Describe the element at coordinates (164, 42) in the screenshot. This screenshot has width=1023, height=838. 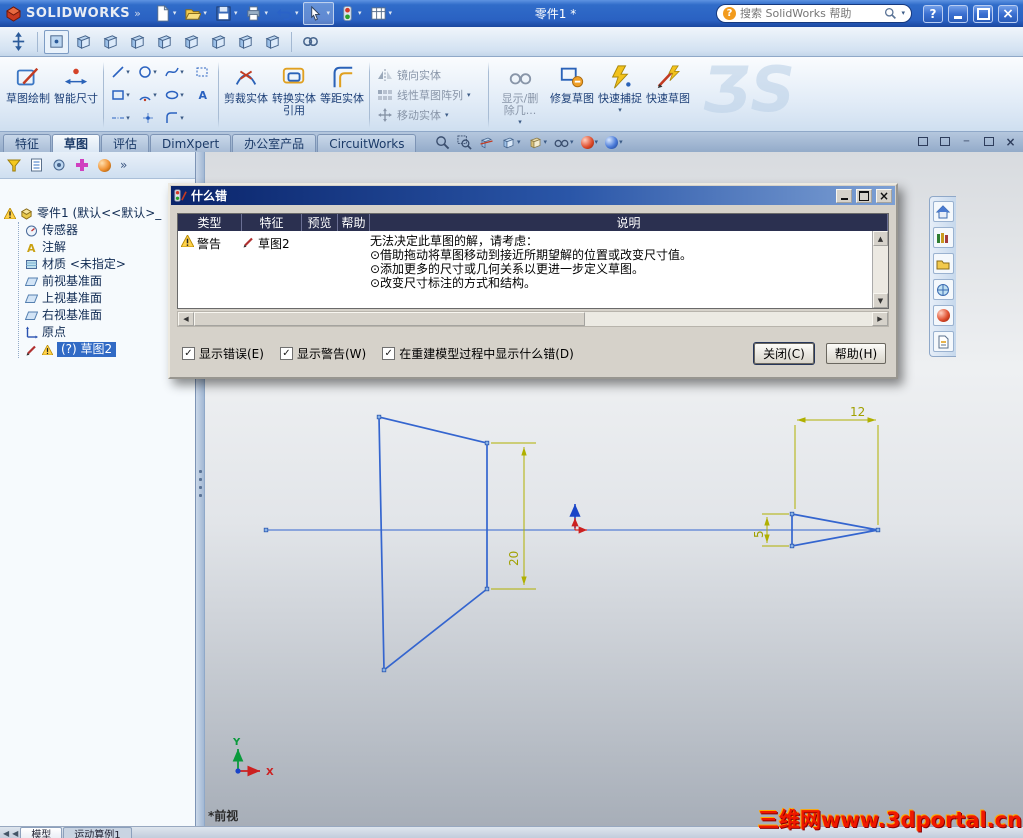
I see `right-view-button` at that location.